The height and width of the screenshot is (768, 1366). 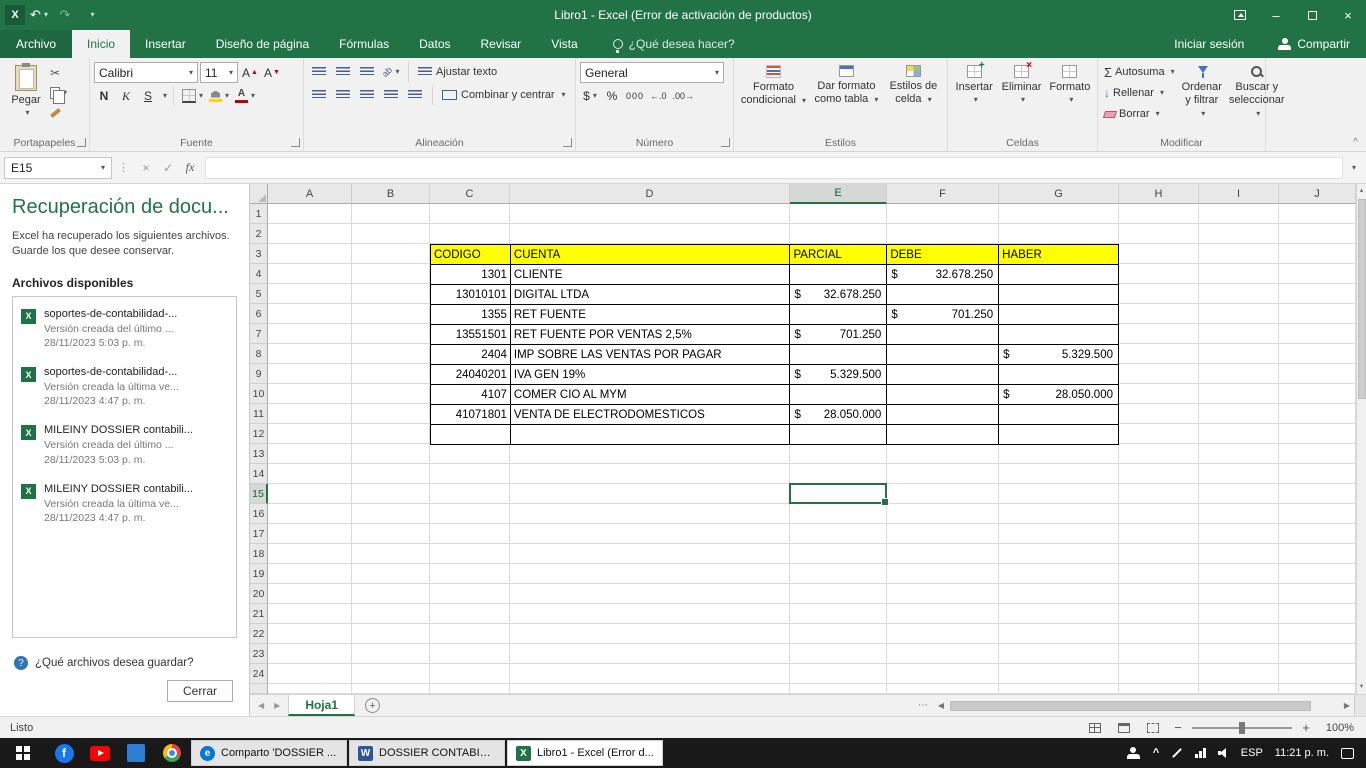 What do you see at coordinates (1239, 614) in the screenshot?
I see `cell-i21` at bounding box center [1239, 614].